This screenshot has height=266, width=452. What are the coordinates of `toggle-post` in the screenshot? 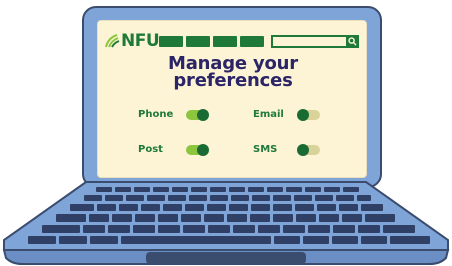 It's located at (197, 150).